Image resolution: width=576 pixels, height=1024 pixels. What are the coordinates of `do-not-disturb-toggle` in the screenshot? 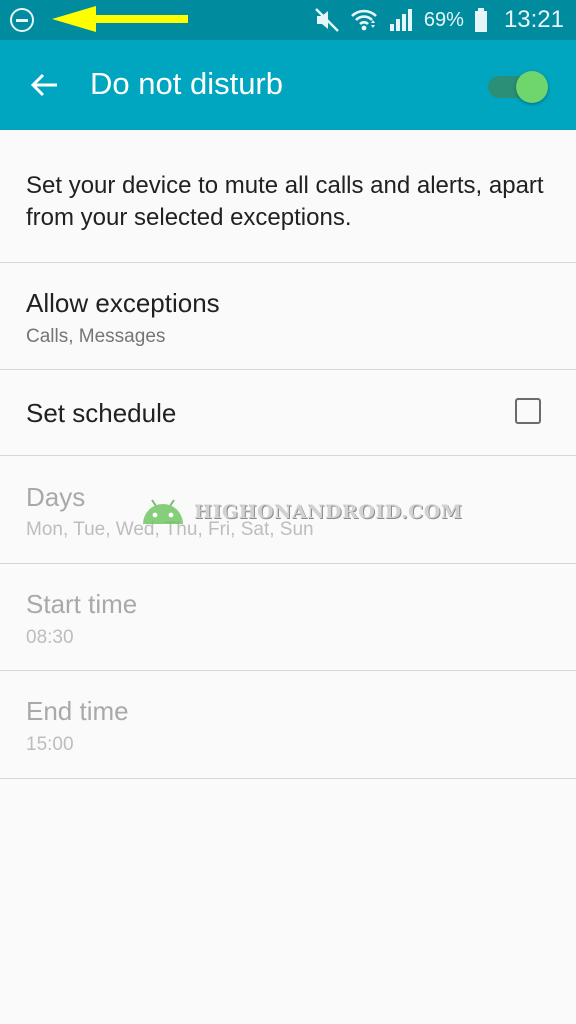 It's located at (517, 86).